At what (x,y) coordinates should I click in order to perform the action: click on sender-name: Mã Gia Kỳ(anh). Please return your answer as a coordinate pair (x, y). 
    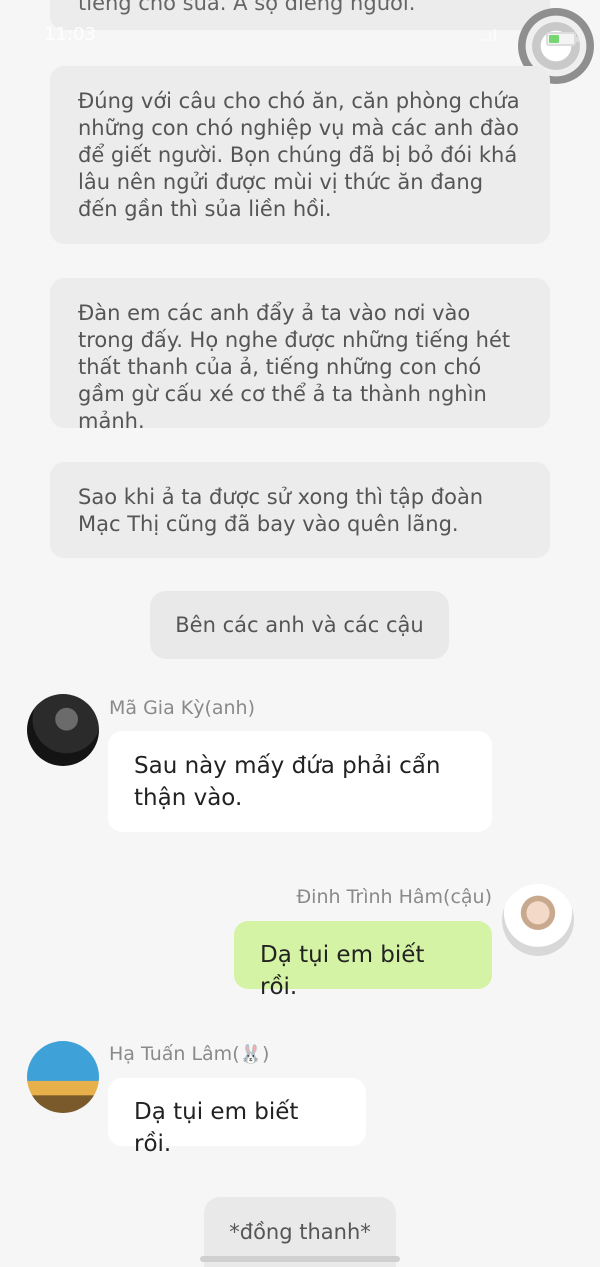
    Looking at the image, I should click on (182, 708).